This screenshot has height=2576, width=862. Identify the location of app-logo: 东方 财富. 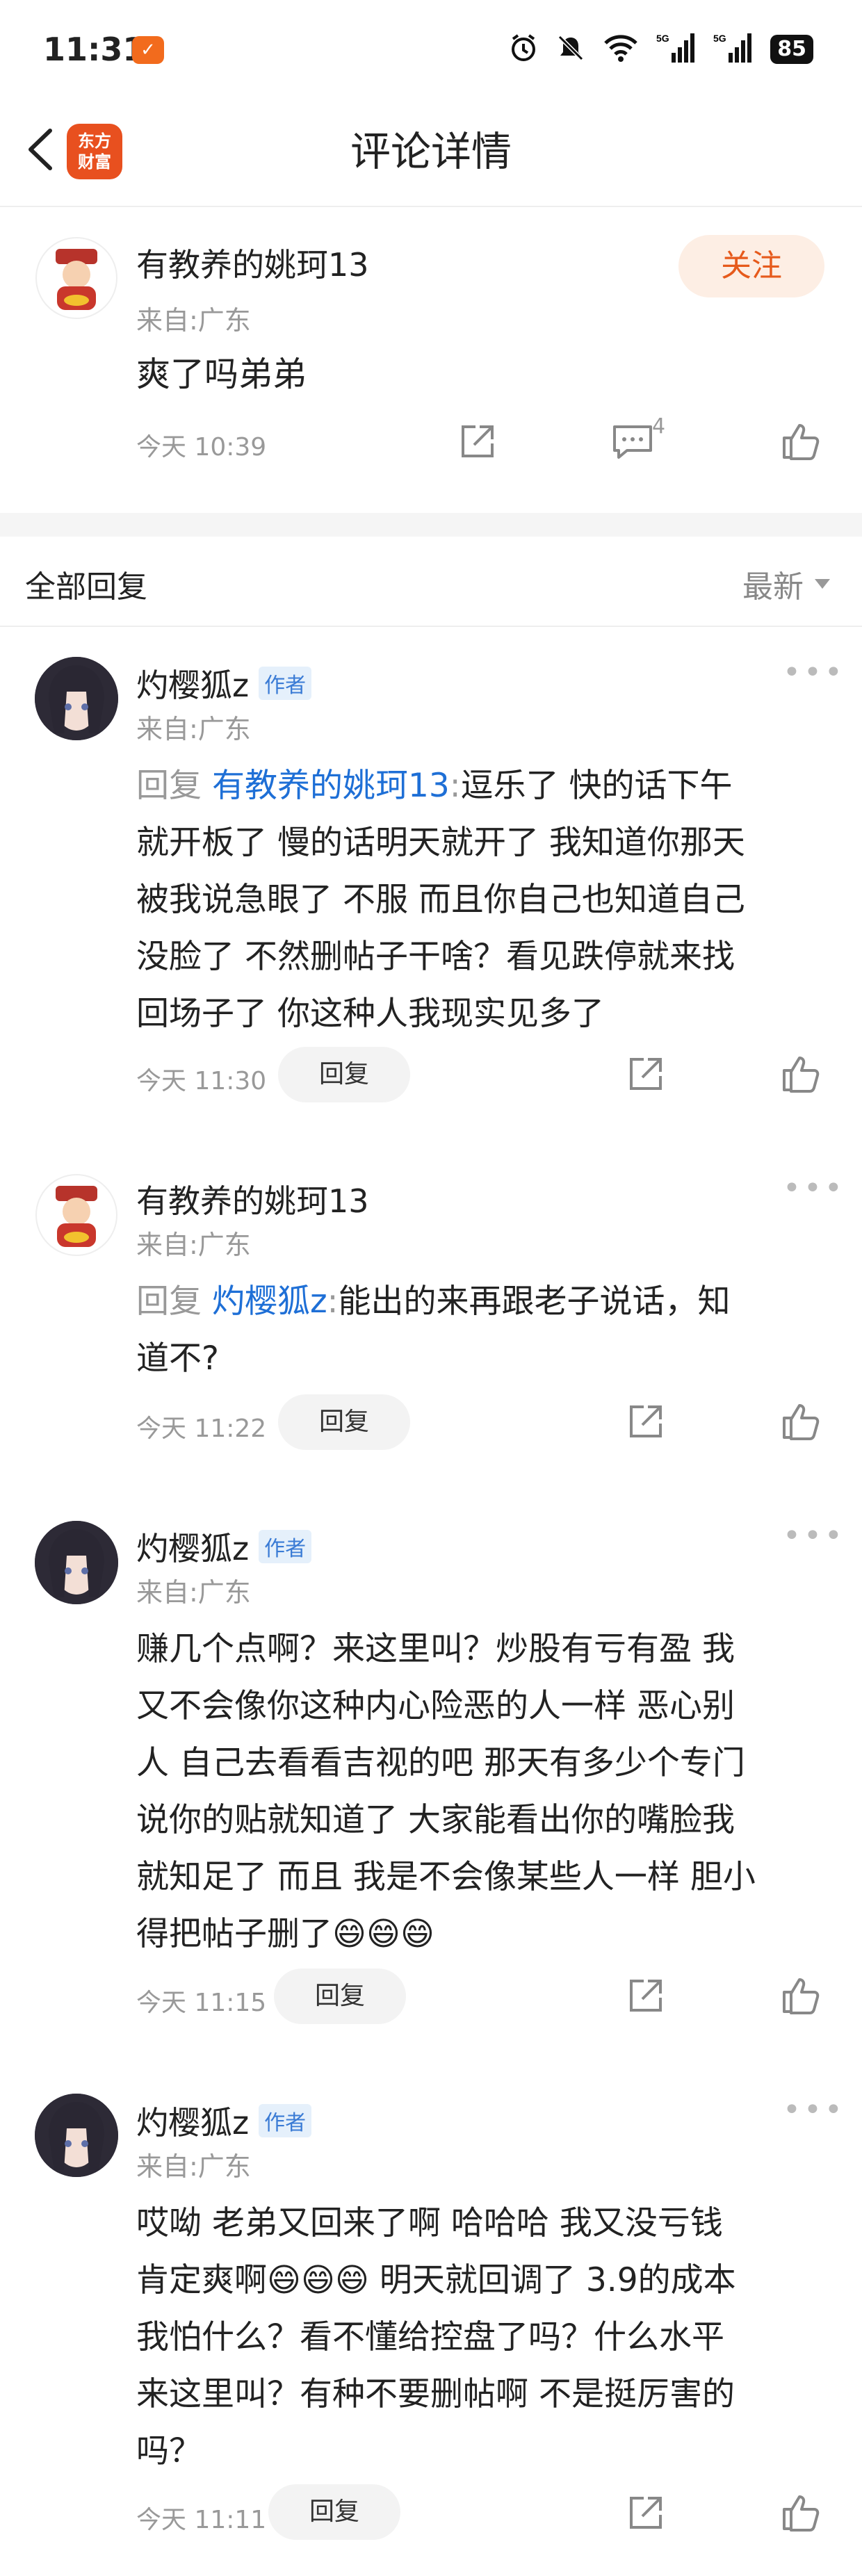
(95, 151).